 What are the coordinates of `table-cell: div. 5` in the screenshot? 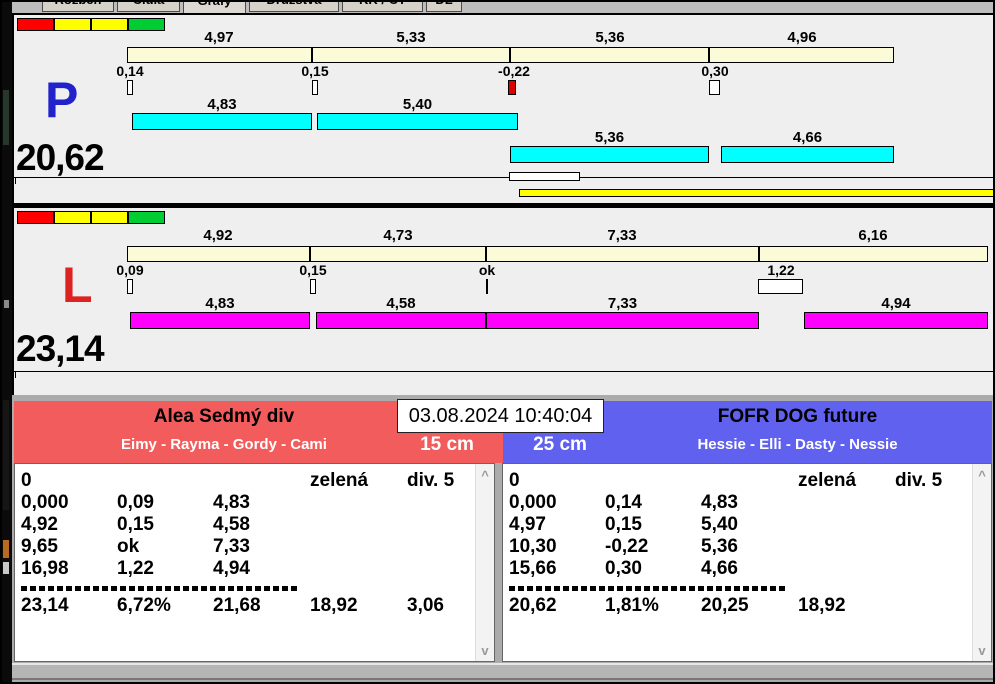 It's located at (919, 480).